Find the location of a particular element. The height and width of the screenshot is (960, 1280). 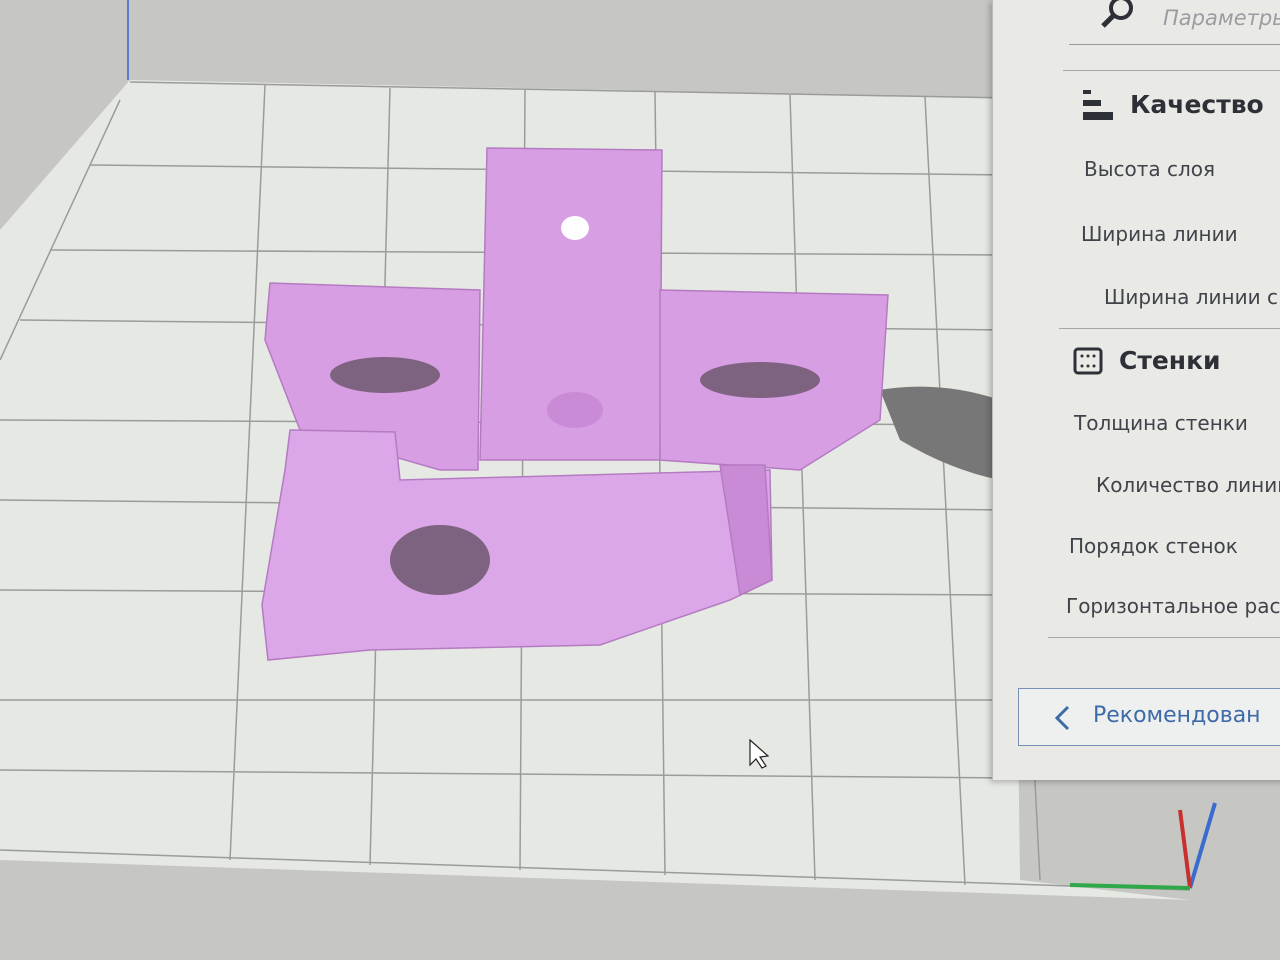

quality-icon is located at coordinates (1098, 105).